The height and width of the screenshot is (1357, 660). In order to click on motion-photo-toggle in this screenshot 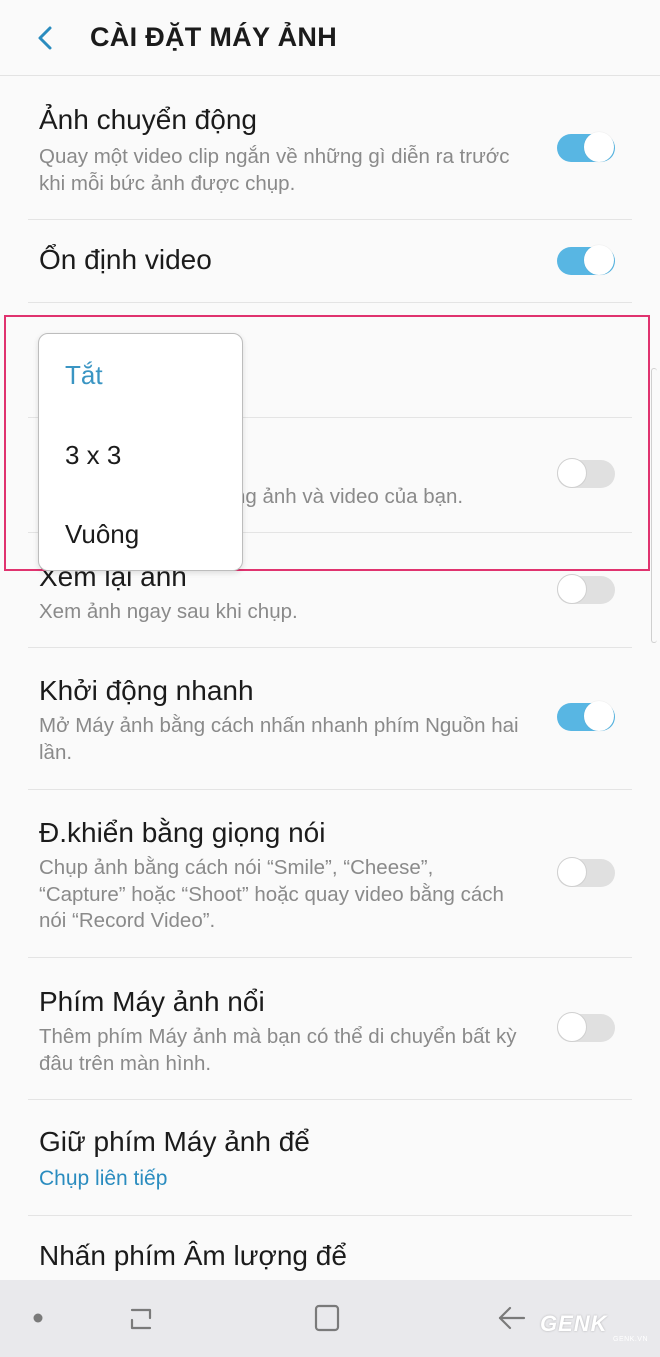, I will do `click(587, 148)`.